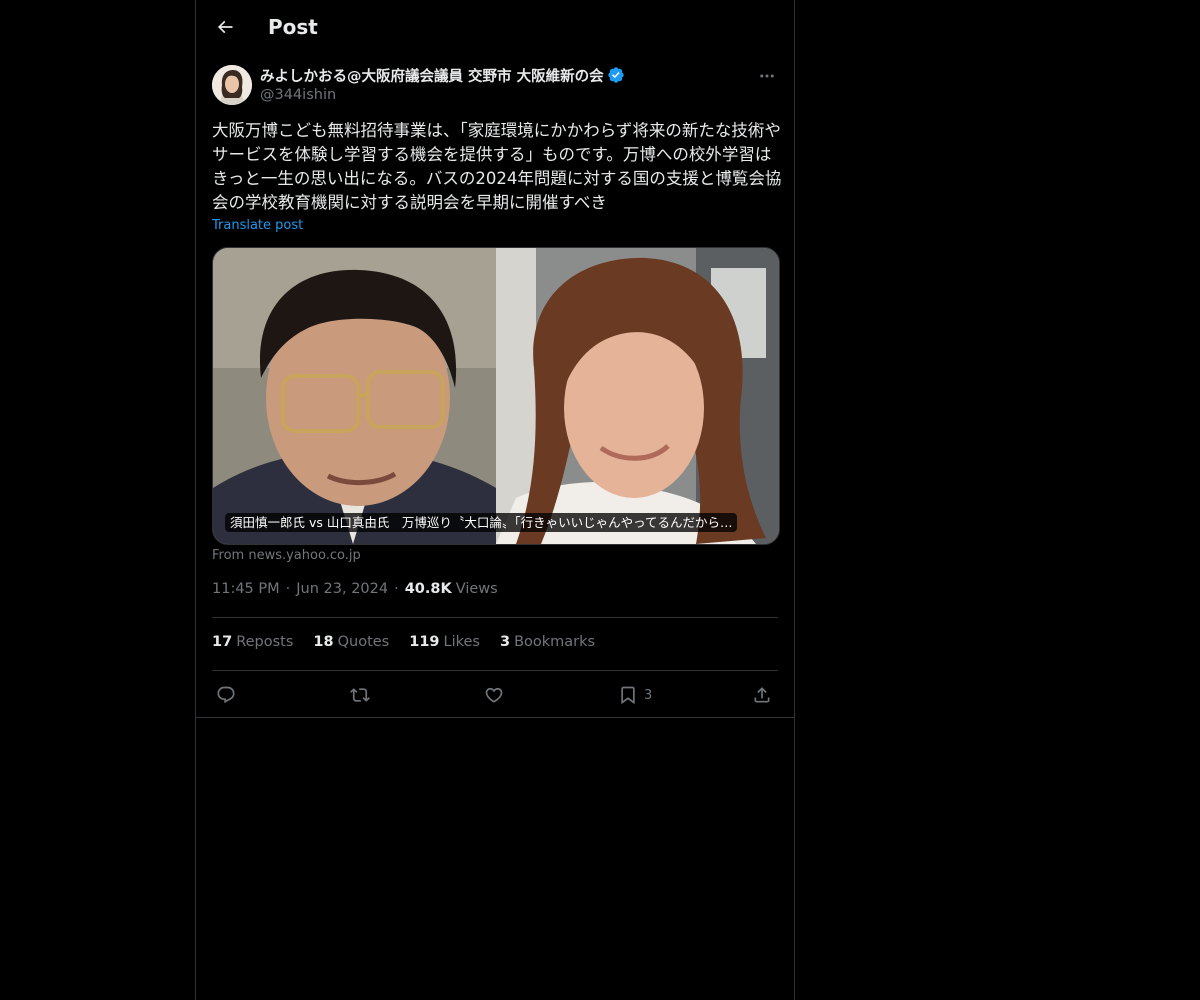  I want to click on repost-button, so click(360, 695).